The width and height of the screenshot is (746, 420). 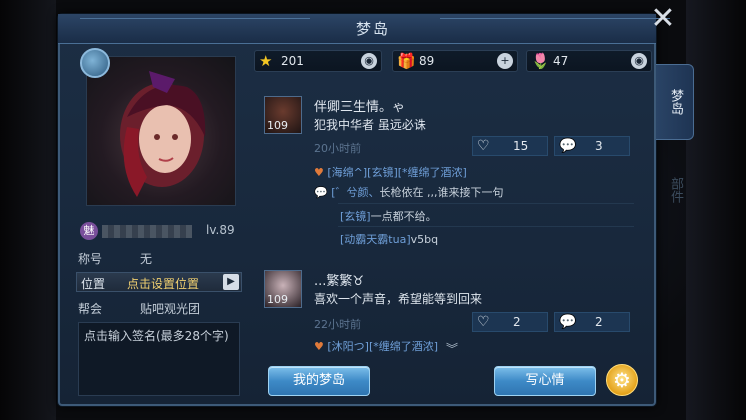 What do you see at coordinates (170, 309) in the screenshot?
I see `guild-value: 贴吧观光团` at bounding box center [170, 309].